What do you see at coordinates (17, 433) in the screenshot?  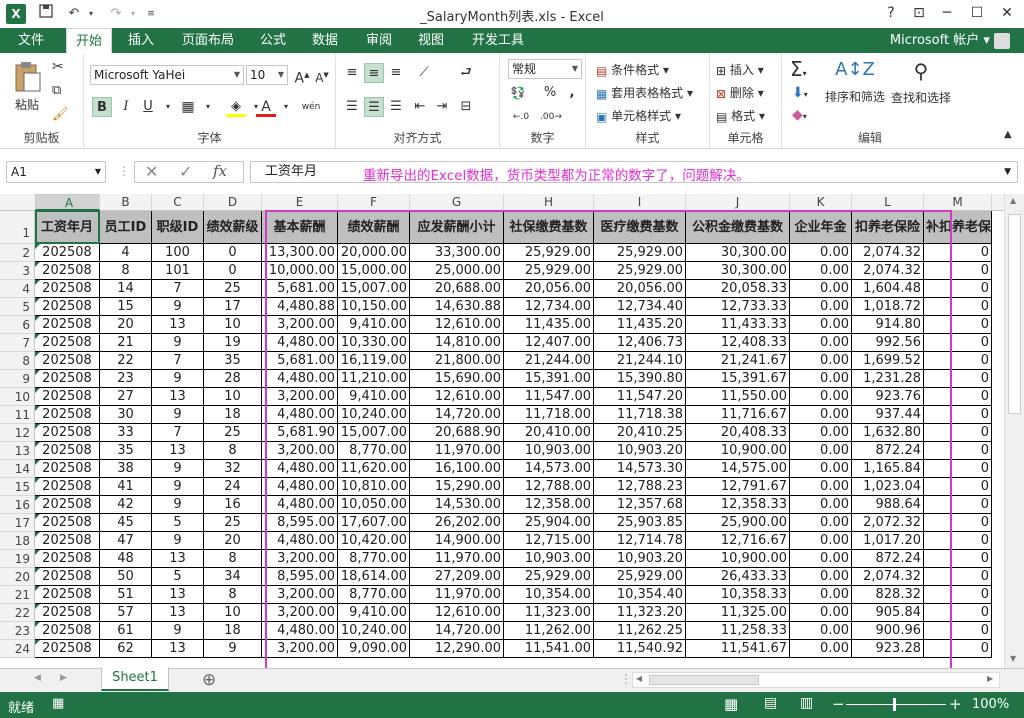 I see `row-header: 12` at bounding box center [17, 433].